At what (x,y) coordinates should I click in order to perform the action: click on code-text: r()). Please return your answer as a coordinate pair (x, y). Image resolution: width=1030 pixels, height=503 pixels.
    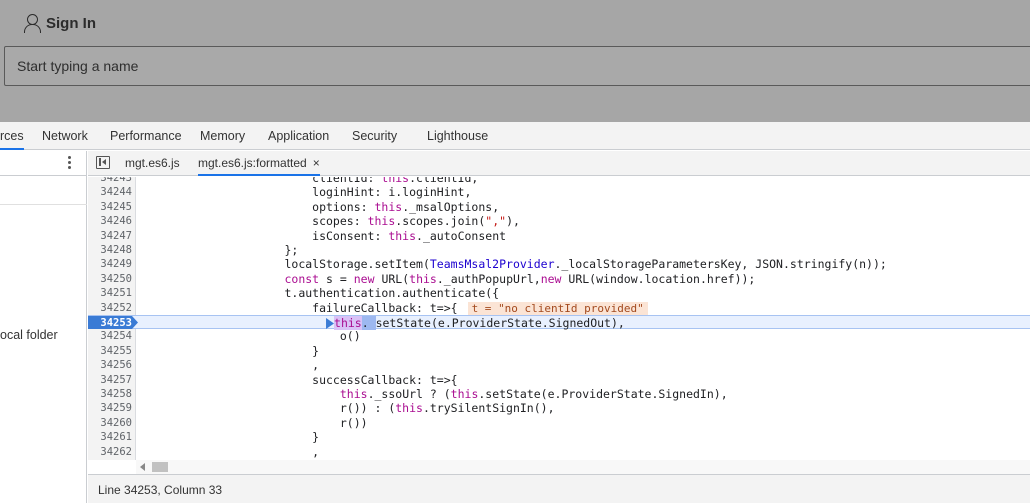
    Looking at the image, I should click on (257, 422).